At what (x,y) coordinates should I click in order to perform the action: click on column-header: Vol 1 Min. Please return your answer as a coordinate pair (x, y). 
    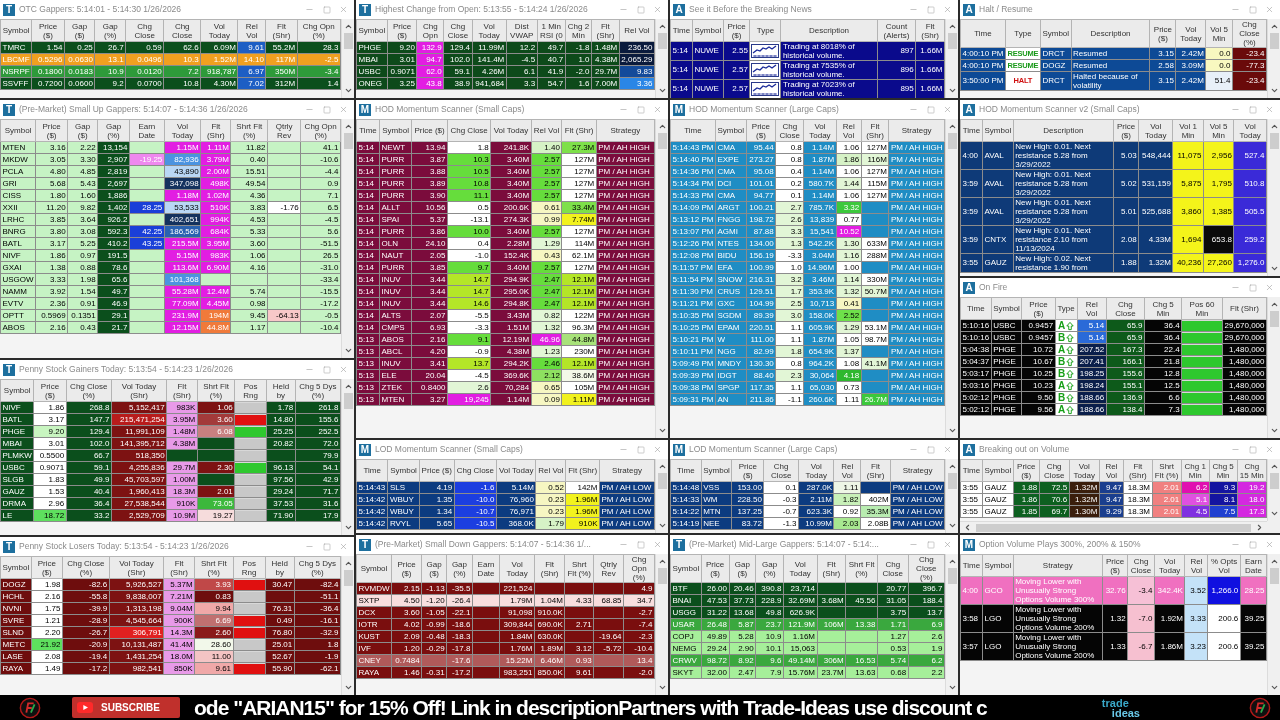
    Looking at the image, I should click on (1188, 130).